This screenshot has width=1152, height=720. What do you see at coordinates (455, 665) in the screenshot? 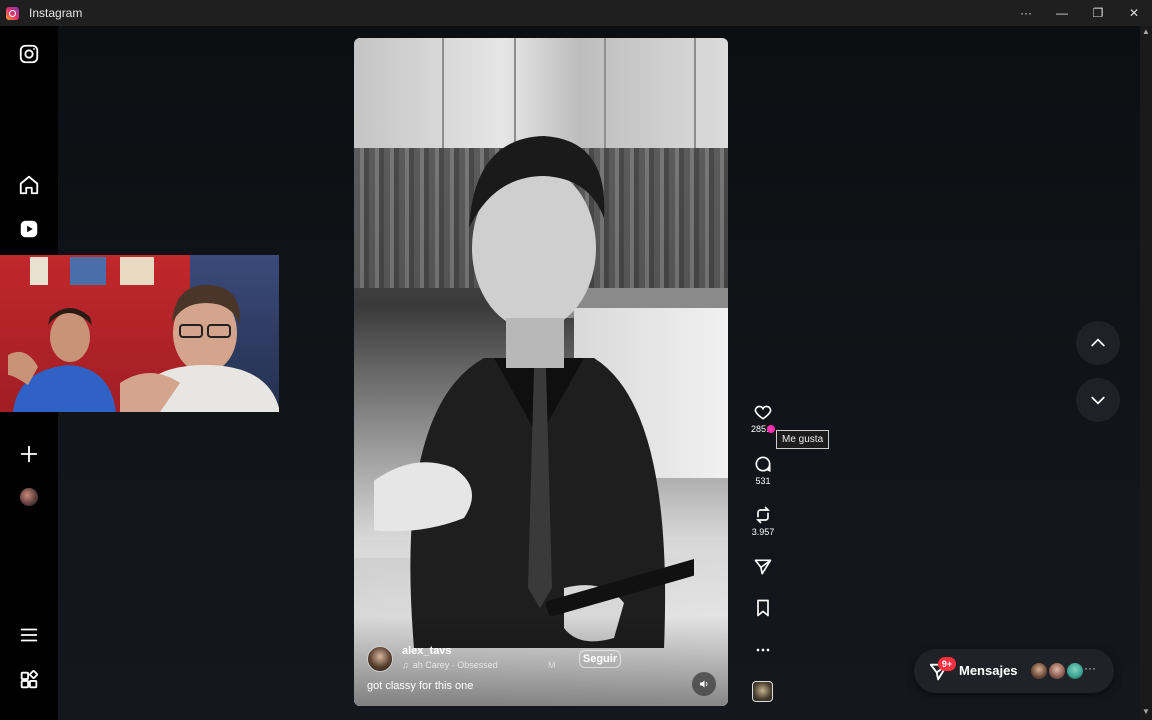
I see `reel-music-title: ah Carey · Obsessed` at bounding box center [455, 665].